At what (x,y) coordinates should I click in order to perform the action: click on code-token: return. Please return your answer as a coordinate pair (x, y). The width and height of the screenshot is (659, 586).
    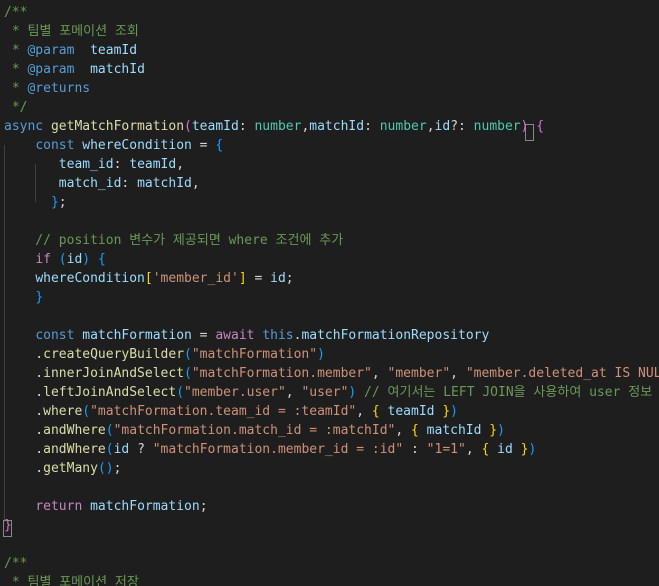
    Looking at the image, I should click on (63, 506).